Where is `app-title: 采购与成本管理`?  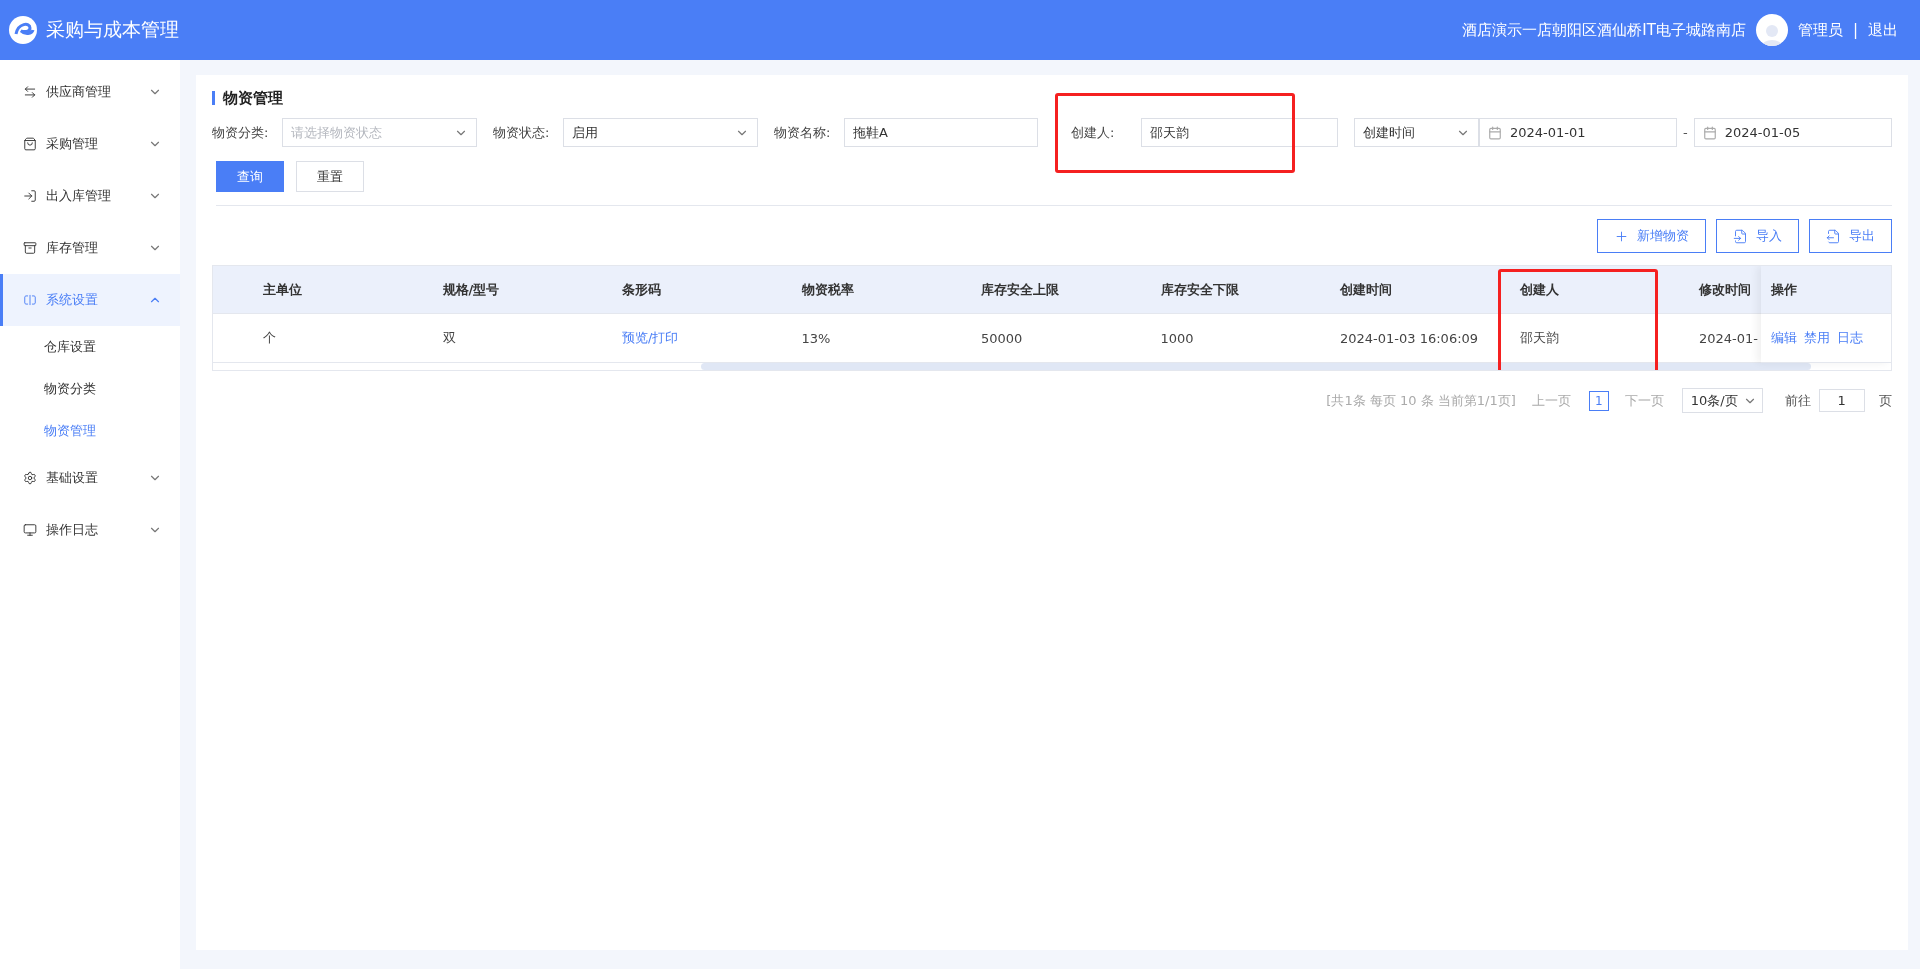 app-title: 采购与成本管理 is located at coordinates (112, 29).